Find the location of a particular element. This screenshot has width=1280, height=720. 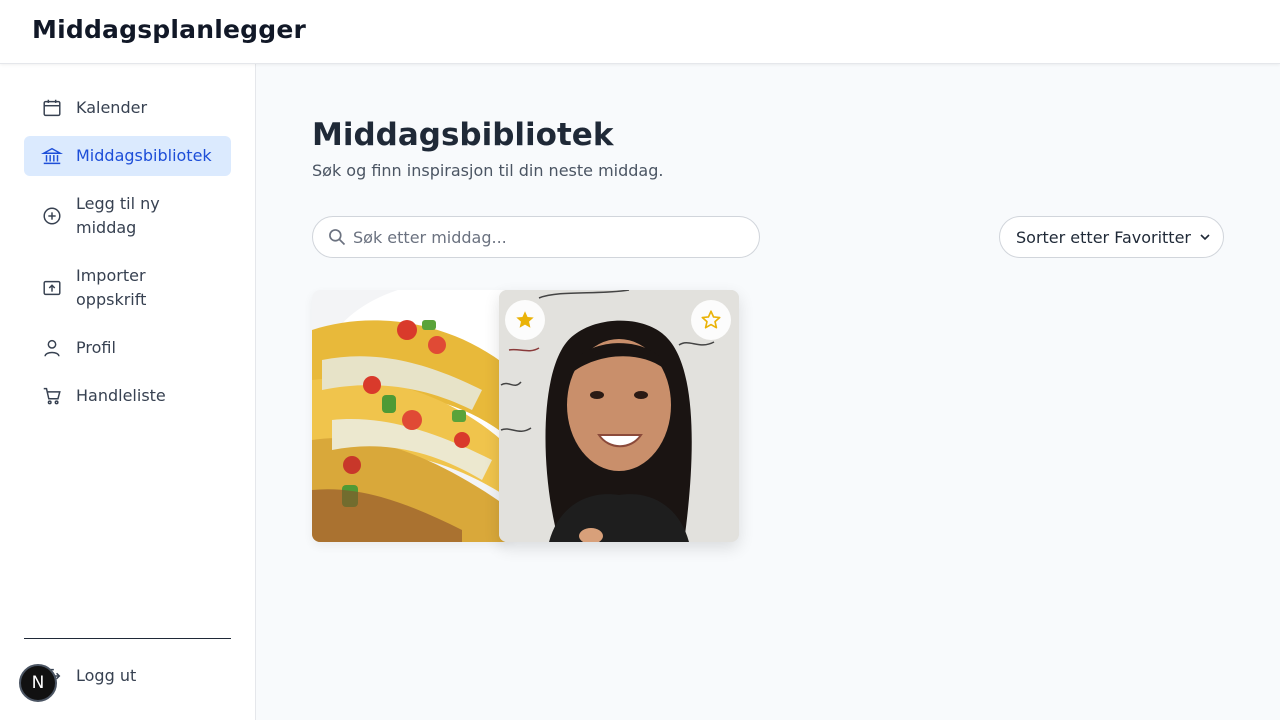

sidebar-item-legg-til: Legg til ny middag is located at coordinates (127, 216).